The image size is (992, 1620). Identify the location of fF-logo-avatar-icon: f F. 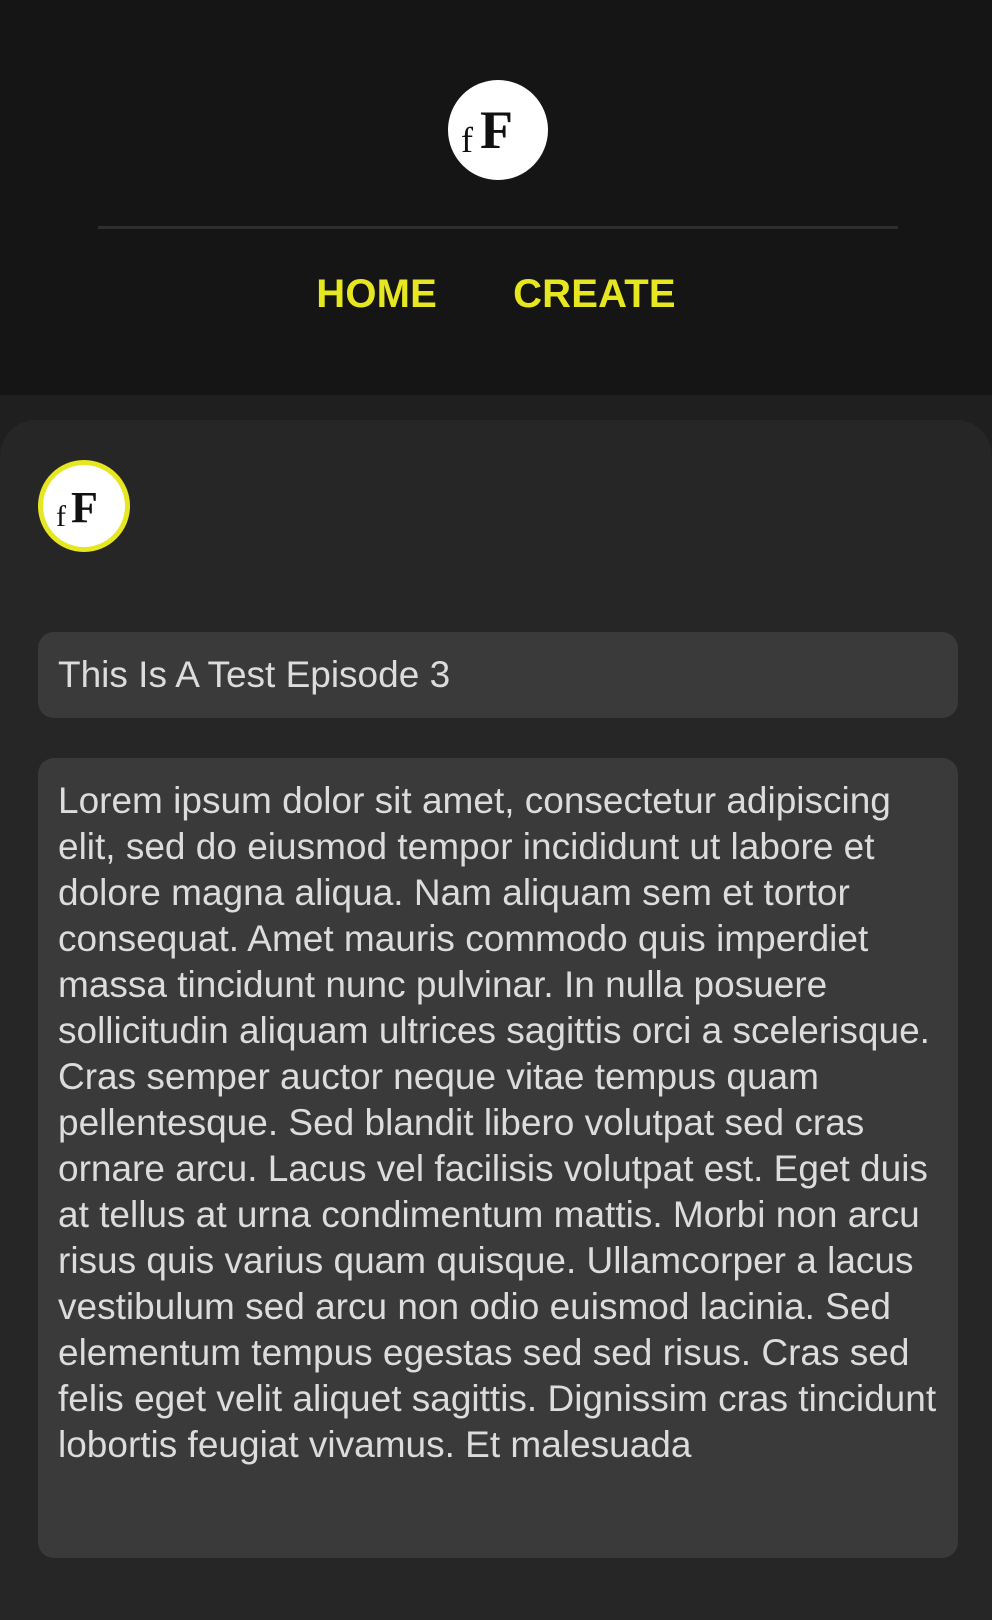
(84, 506).